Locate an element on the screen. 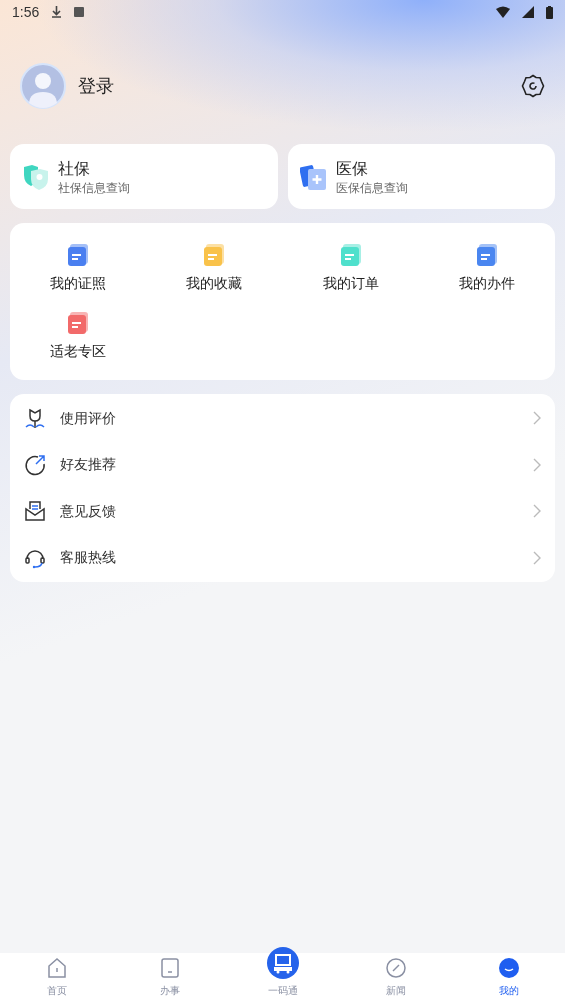 This screenshot has height=1004, width=565. card-subtitle: 医保信息查询 is located at coordinates (371, 187).